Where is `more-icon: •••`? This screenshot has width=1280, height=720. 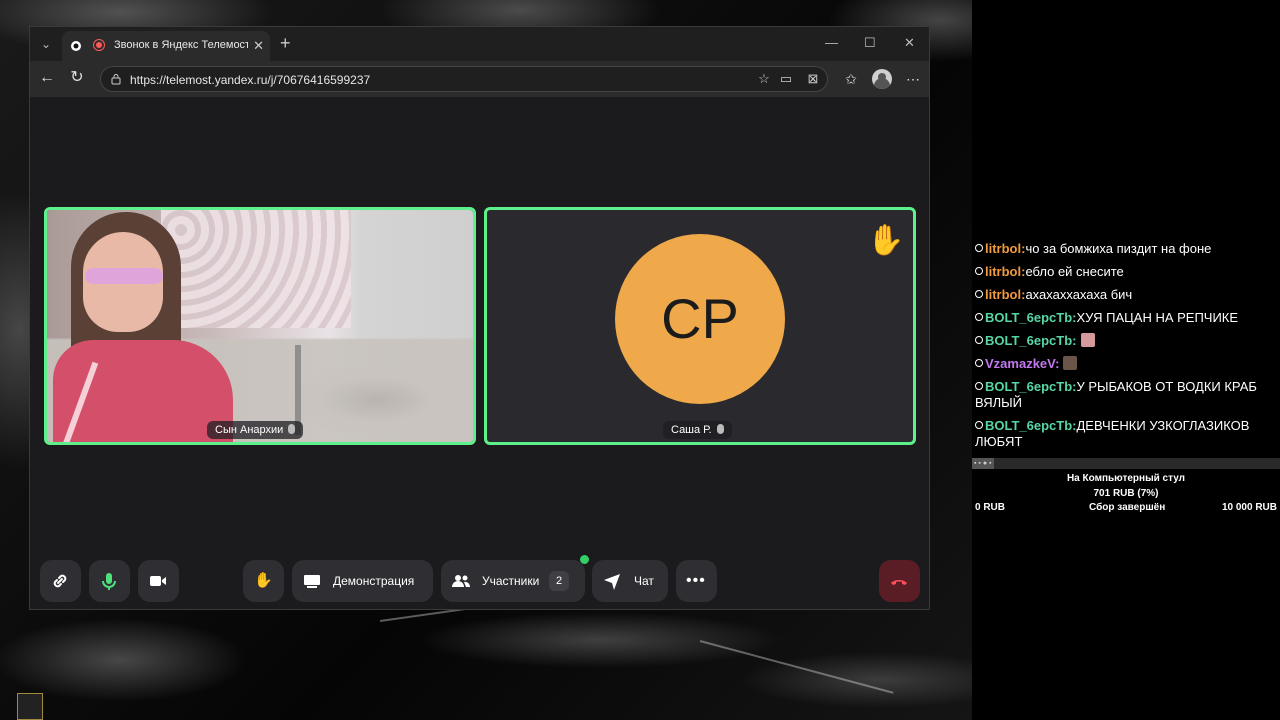 more-icon: ••• is located at coordinates (696, 580).